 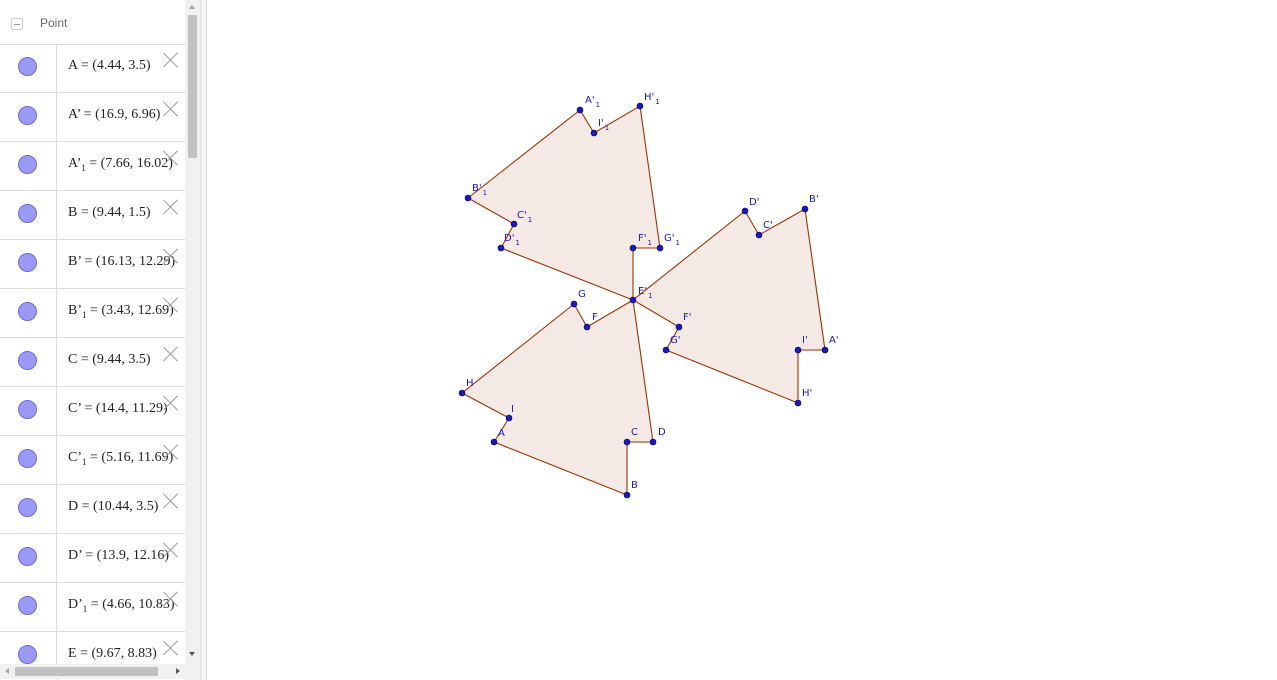 I want to click on polygon-rotated, so click(x=729, y=306).